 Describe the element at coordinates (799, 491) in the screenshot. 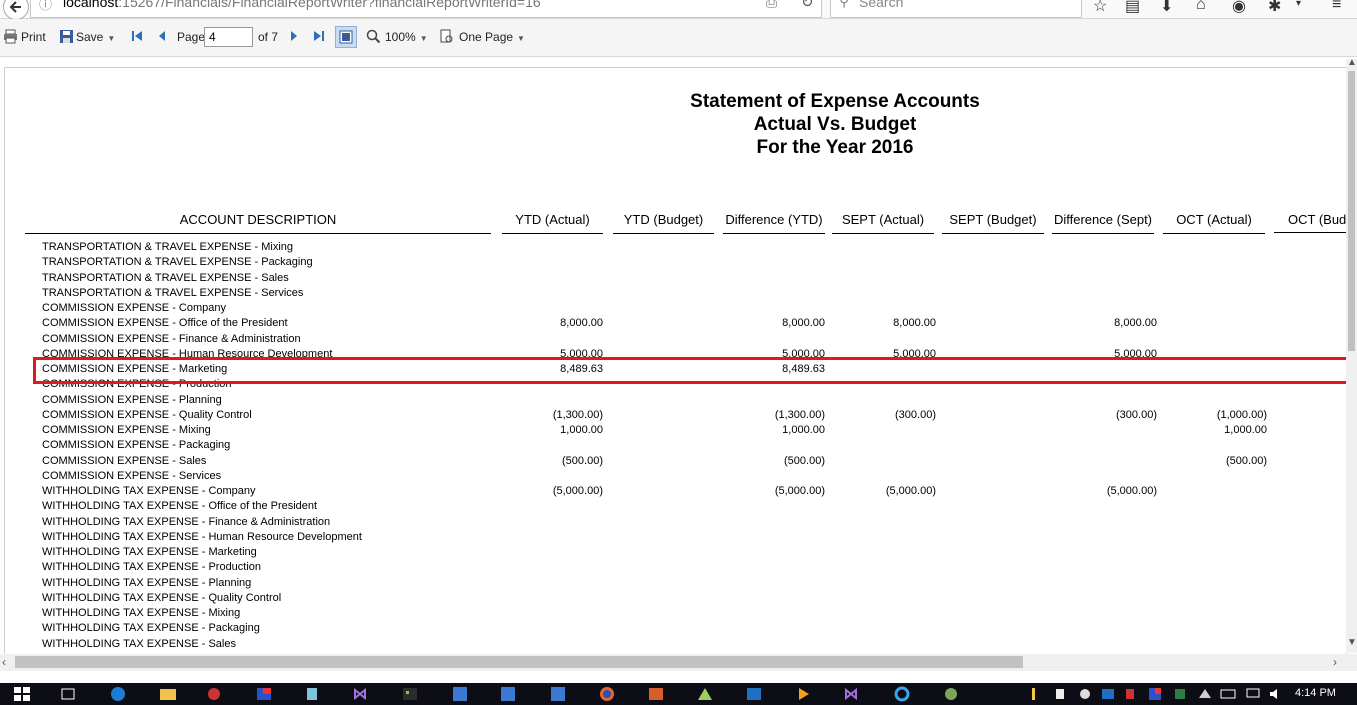

I see `difference-ytd-value: (5,000.00)` at that location.